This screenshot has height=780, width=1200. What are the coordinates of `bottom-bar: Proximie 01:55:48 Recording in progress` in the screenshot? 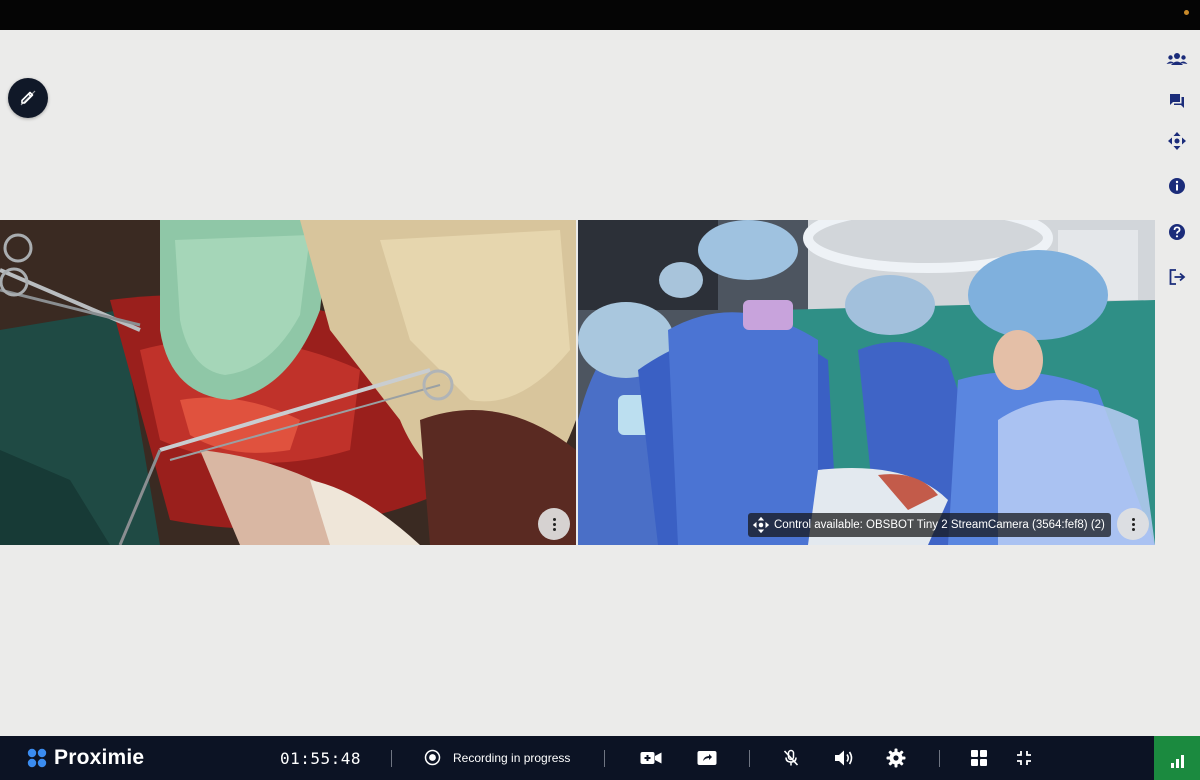 It's located at (600, 758).